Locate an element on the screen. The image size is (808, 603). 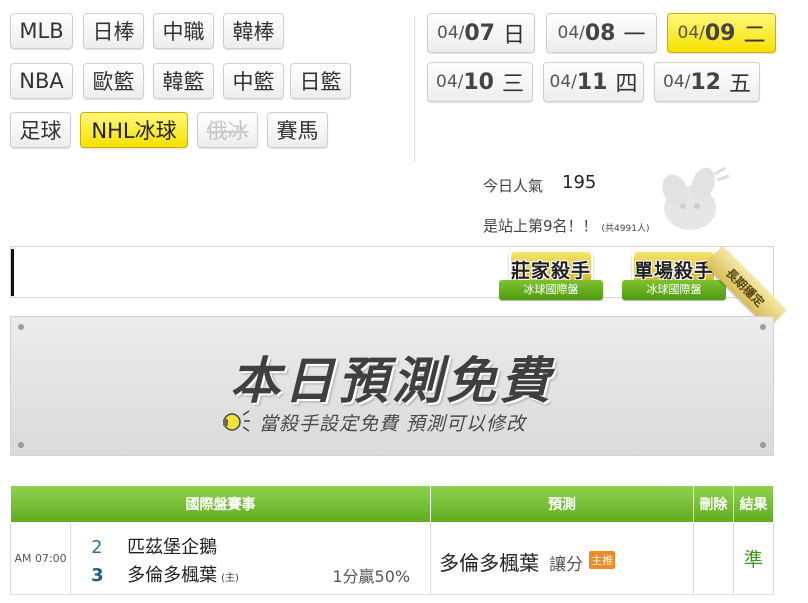
popularity-label: 今日人氣 is located at coordinates (513, 186).